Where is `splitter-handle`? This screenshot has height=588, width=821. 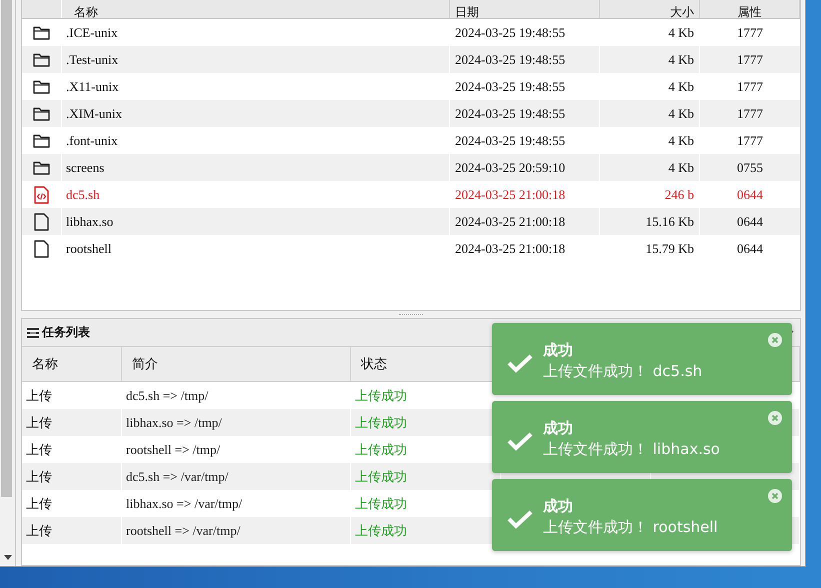
splitter-handle is located at coordinates (411, 315).